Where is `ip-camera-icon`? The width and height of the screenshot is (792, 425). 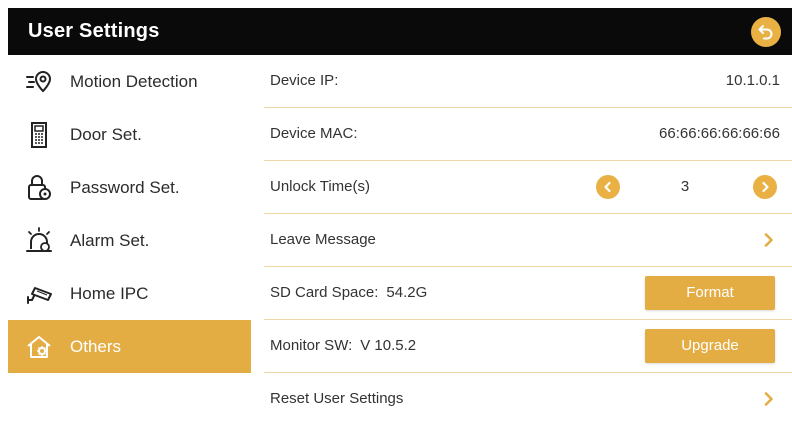 ip-camera-icon is located at coordinates (39, 295).